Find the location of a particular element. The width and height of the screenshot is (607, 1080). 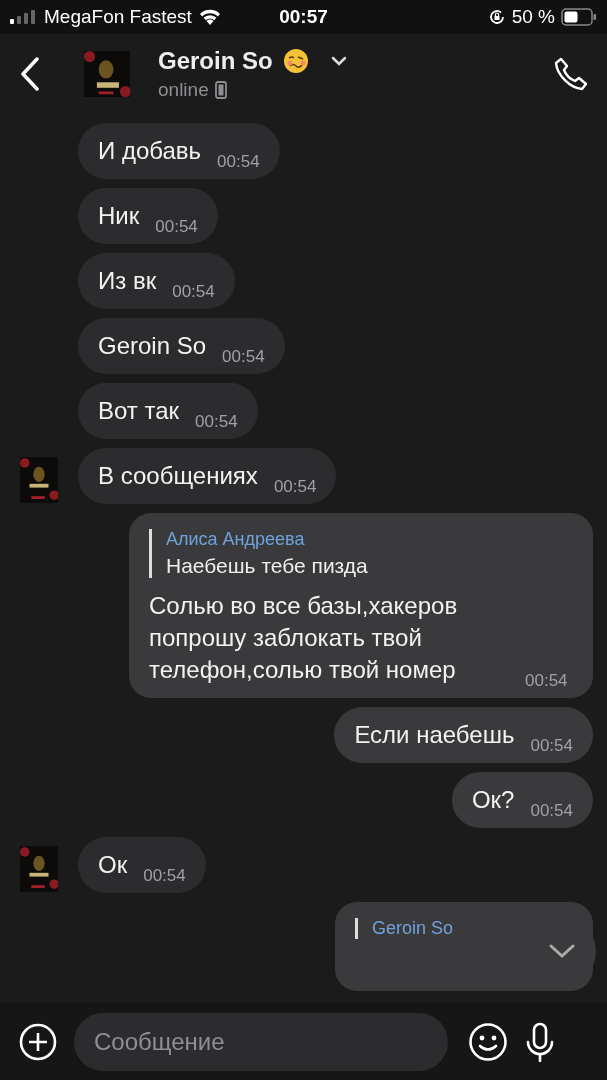

message-text: Ок? is located at coordinates (493, 800).